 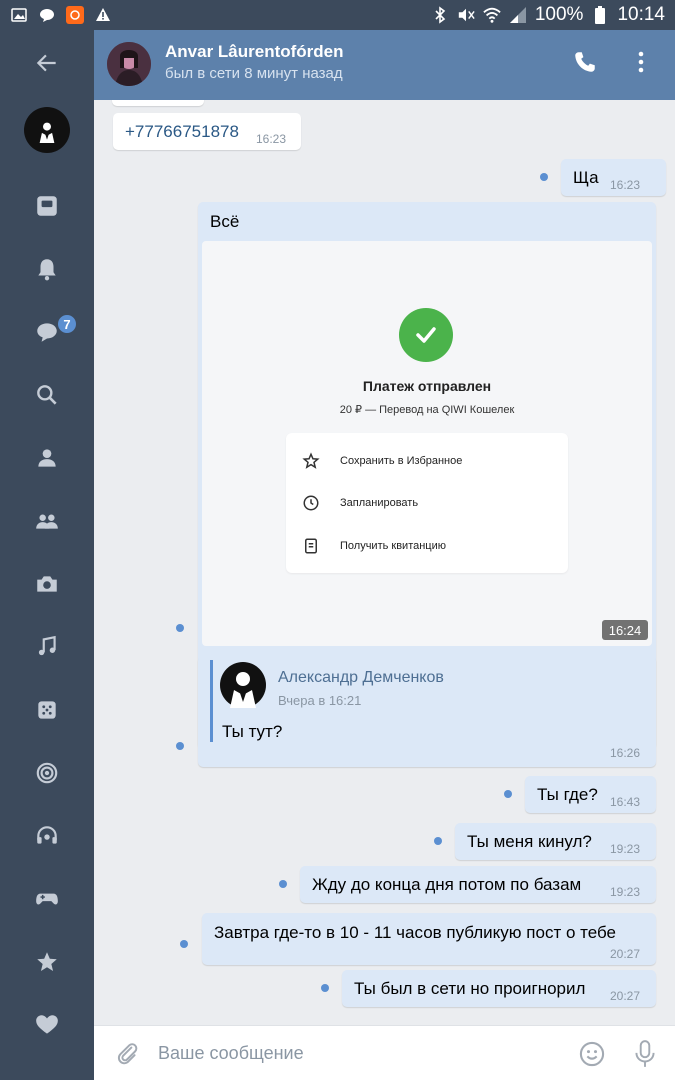 What do you see at coordinates (625, 630) in the screenshot?
I see `image-time: 16:24` at bounding box center [625, 630].